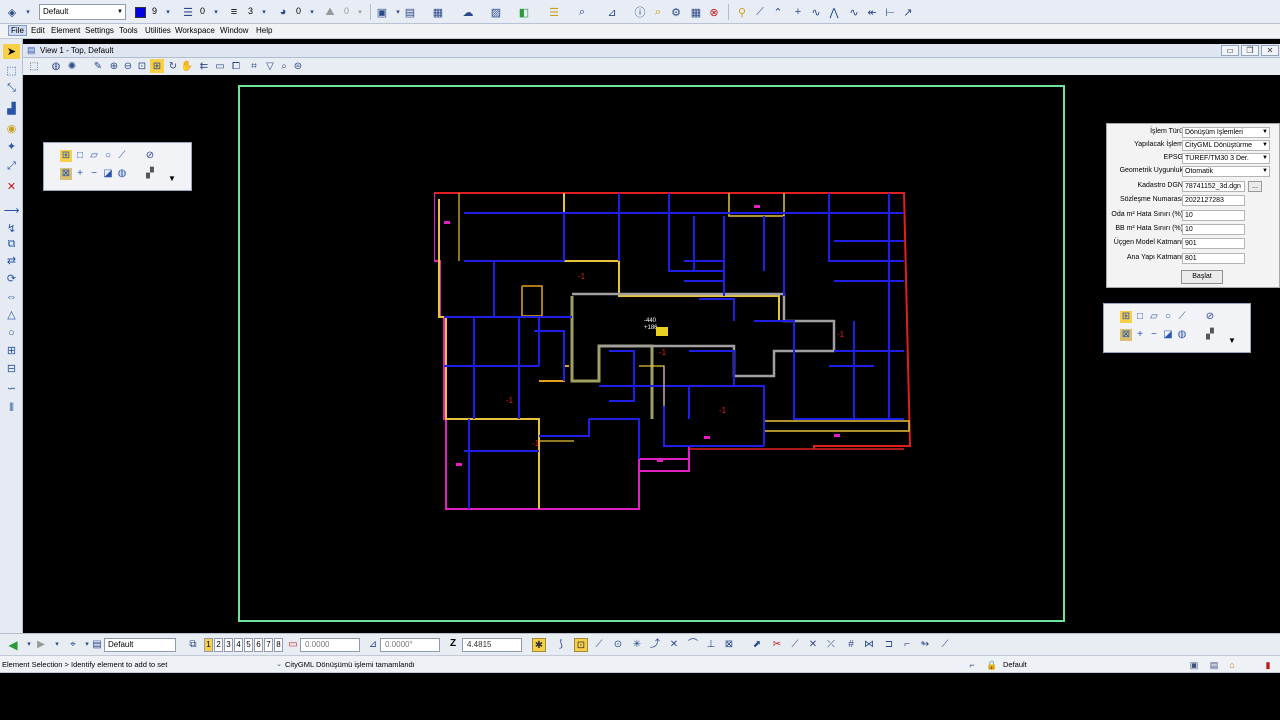 Image resolution: width=1280 pixels, height=720 pixels. I want to click on clear-icon: ⊘, so click(1210, 317).